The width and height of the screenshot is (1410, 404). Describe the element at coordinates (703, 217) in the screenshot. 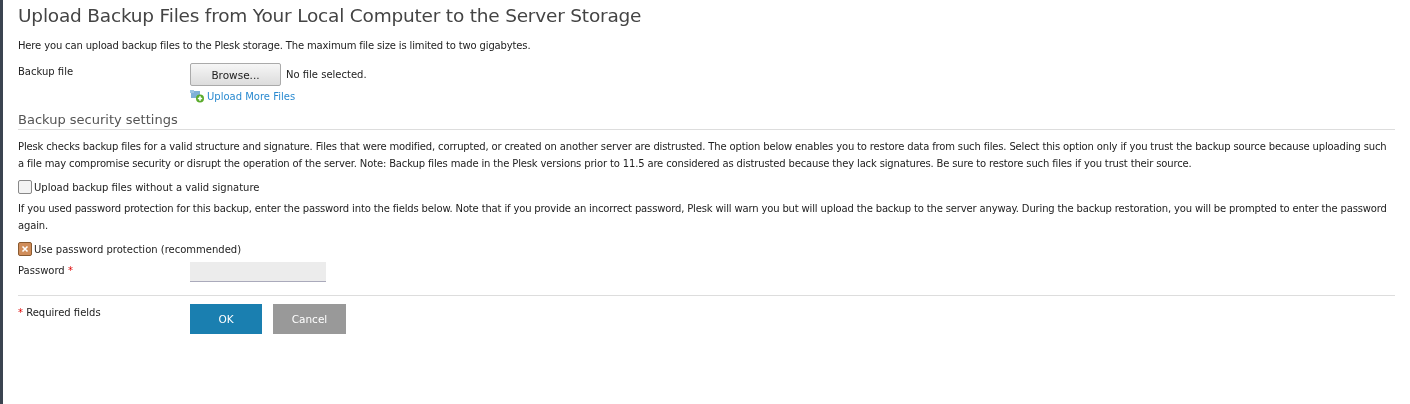

I see `password-note: If you used password protection for this backup, enter the password into the fields below. Note that if you provide an incorrect password, Plesk will warn you but will upload the backup to the server anyway. During the backup restoration, you will be prompted to enter the password again.` at that location.